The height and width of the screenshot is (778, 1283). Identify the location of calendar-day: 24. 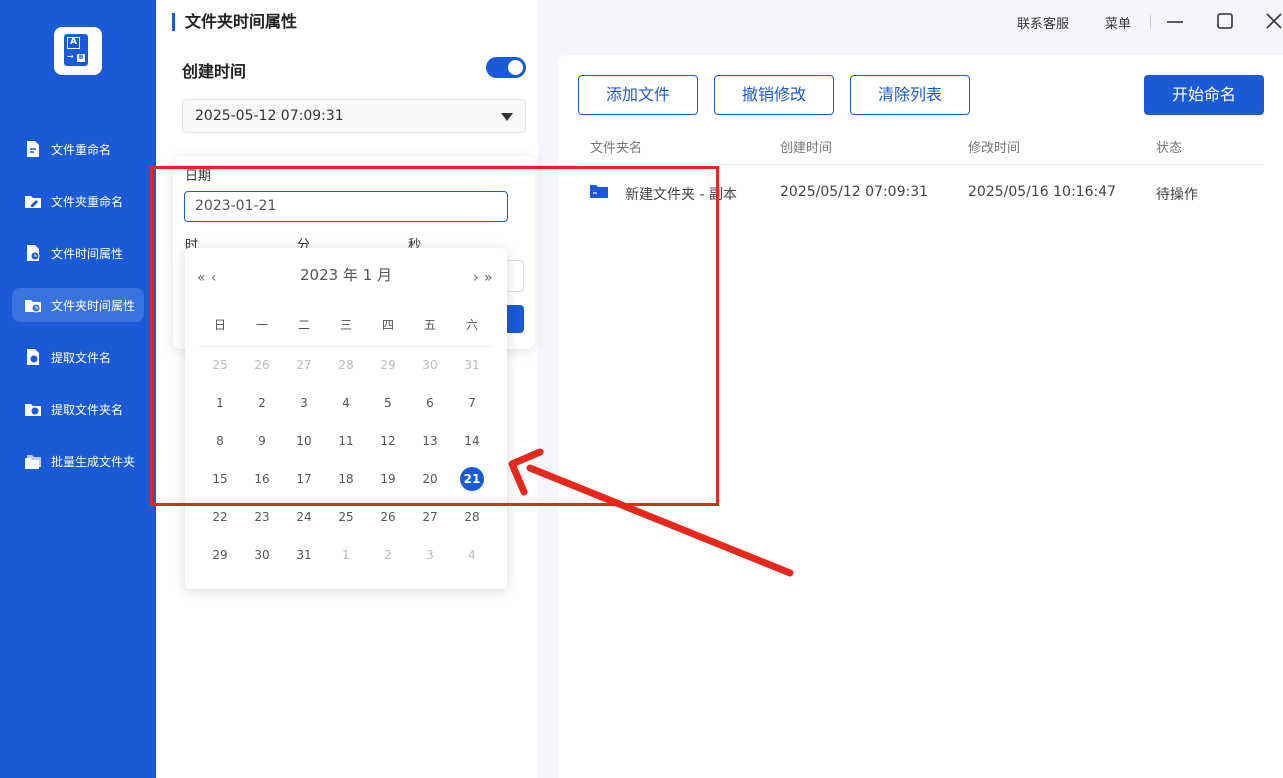
(304, 517).